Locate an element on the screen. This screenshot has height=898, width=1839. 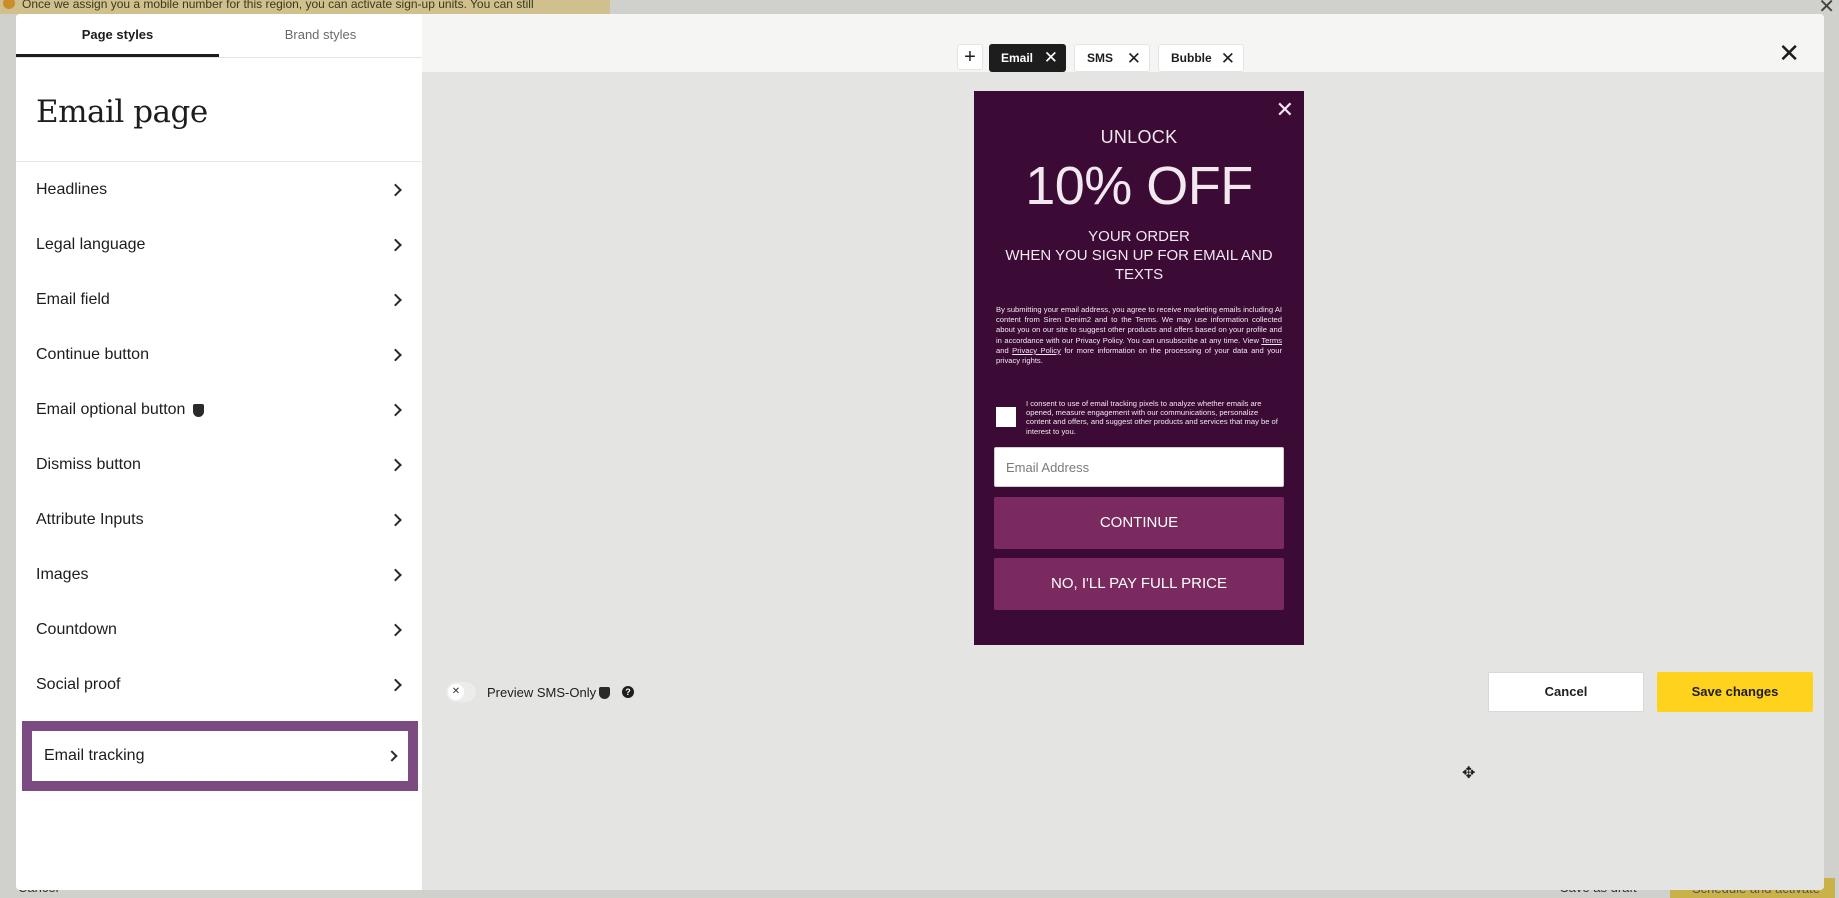
popup-unlock-text: UNLOCK is located at coordinates (1139, 137).